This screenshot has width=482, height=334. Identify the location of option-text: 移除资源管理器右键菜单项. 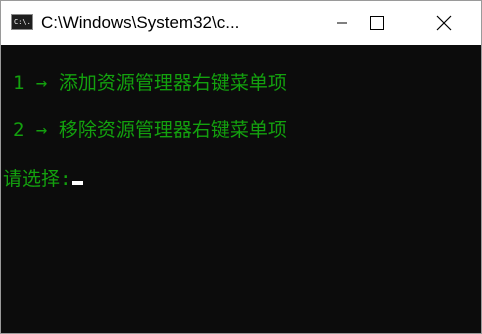
(172, 130).